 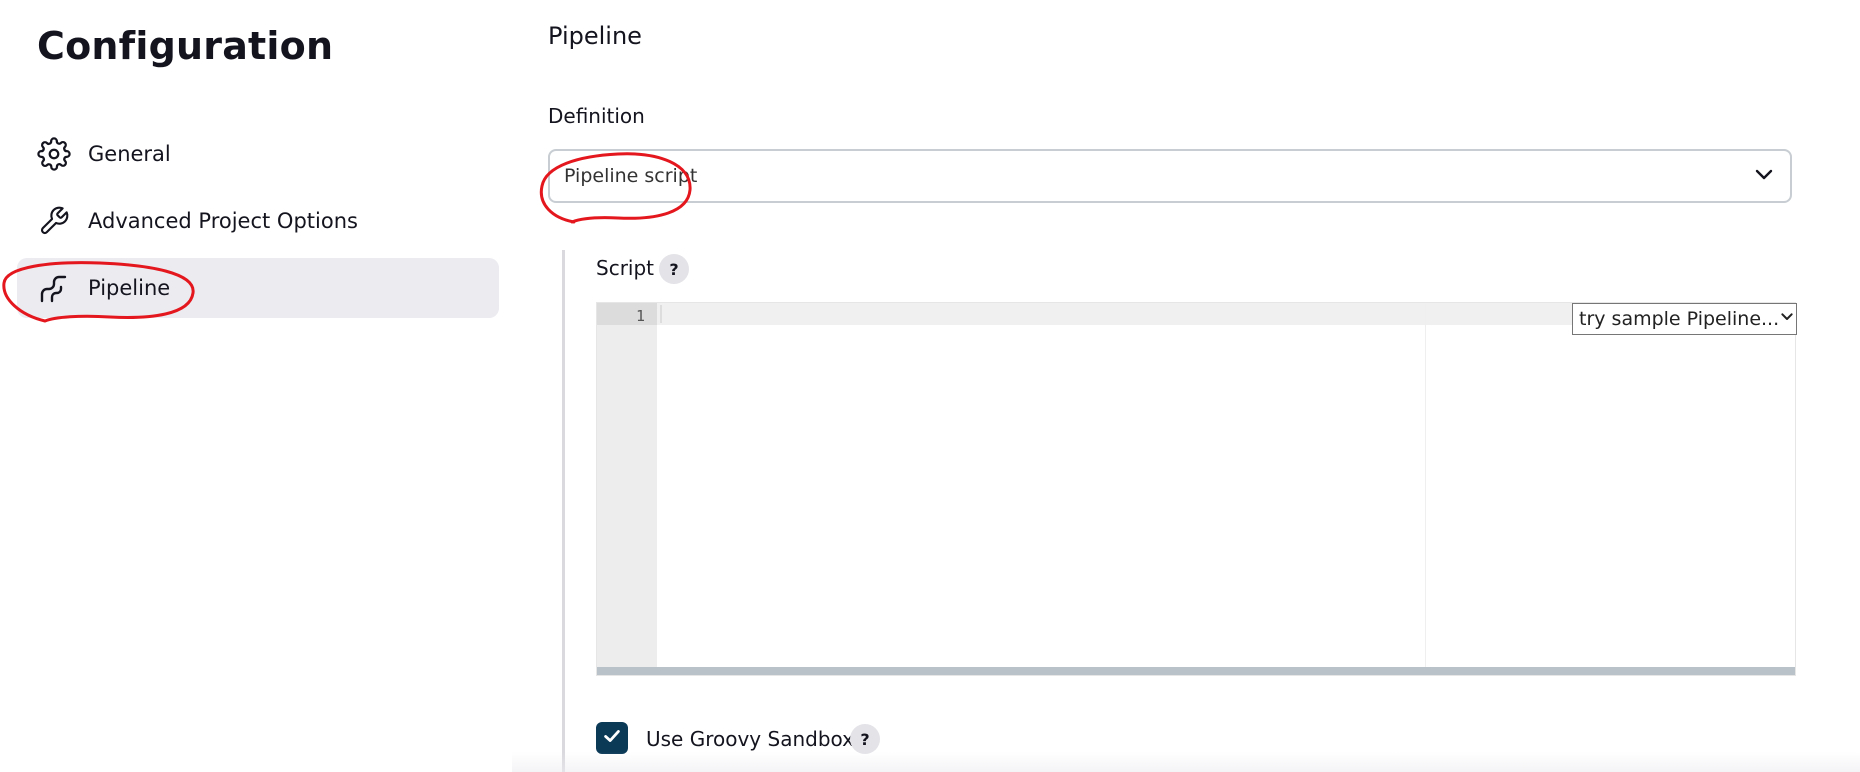 What do you see at coordinates (54, 221) in the screenshot?
I see `wrench-icon` at bounding box center [54, 221].